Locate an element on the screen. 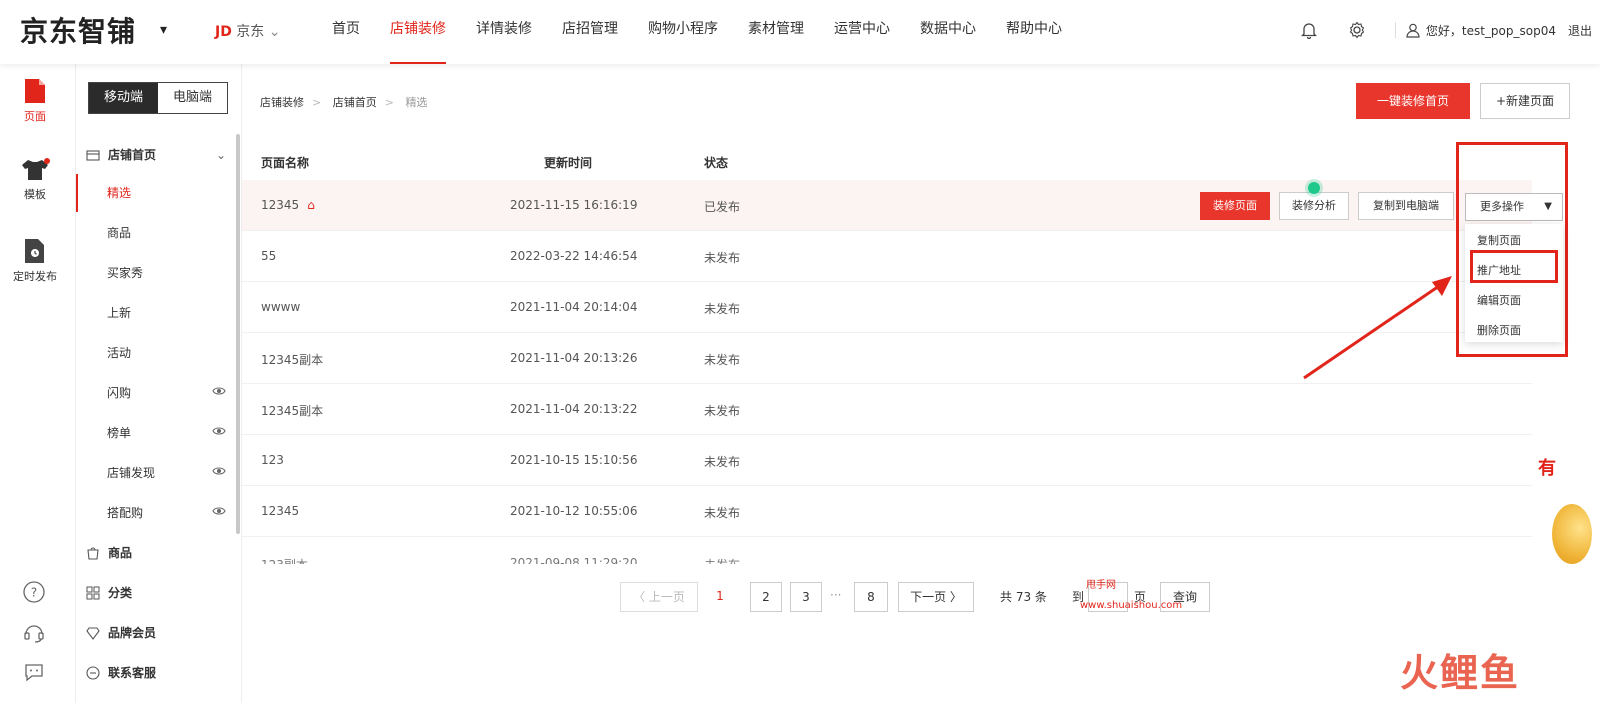 Image resolution: width=1600 pixels, height=703 pixels. bag-icon is located at coordinates (93, 553).